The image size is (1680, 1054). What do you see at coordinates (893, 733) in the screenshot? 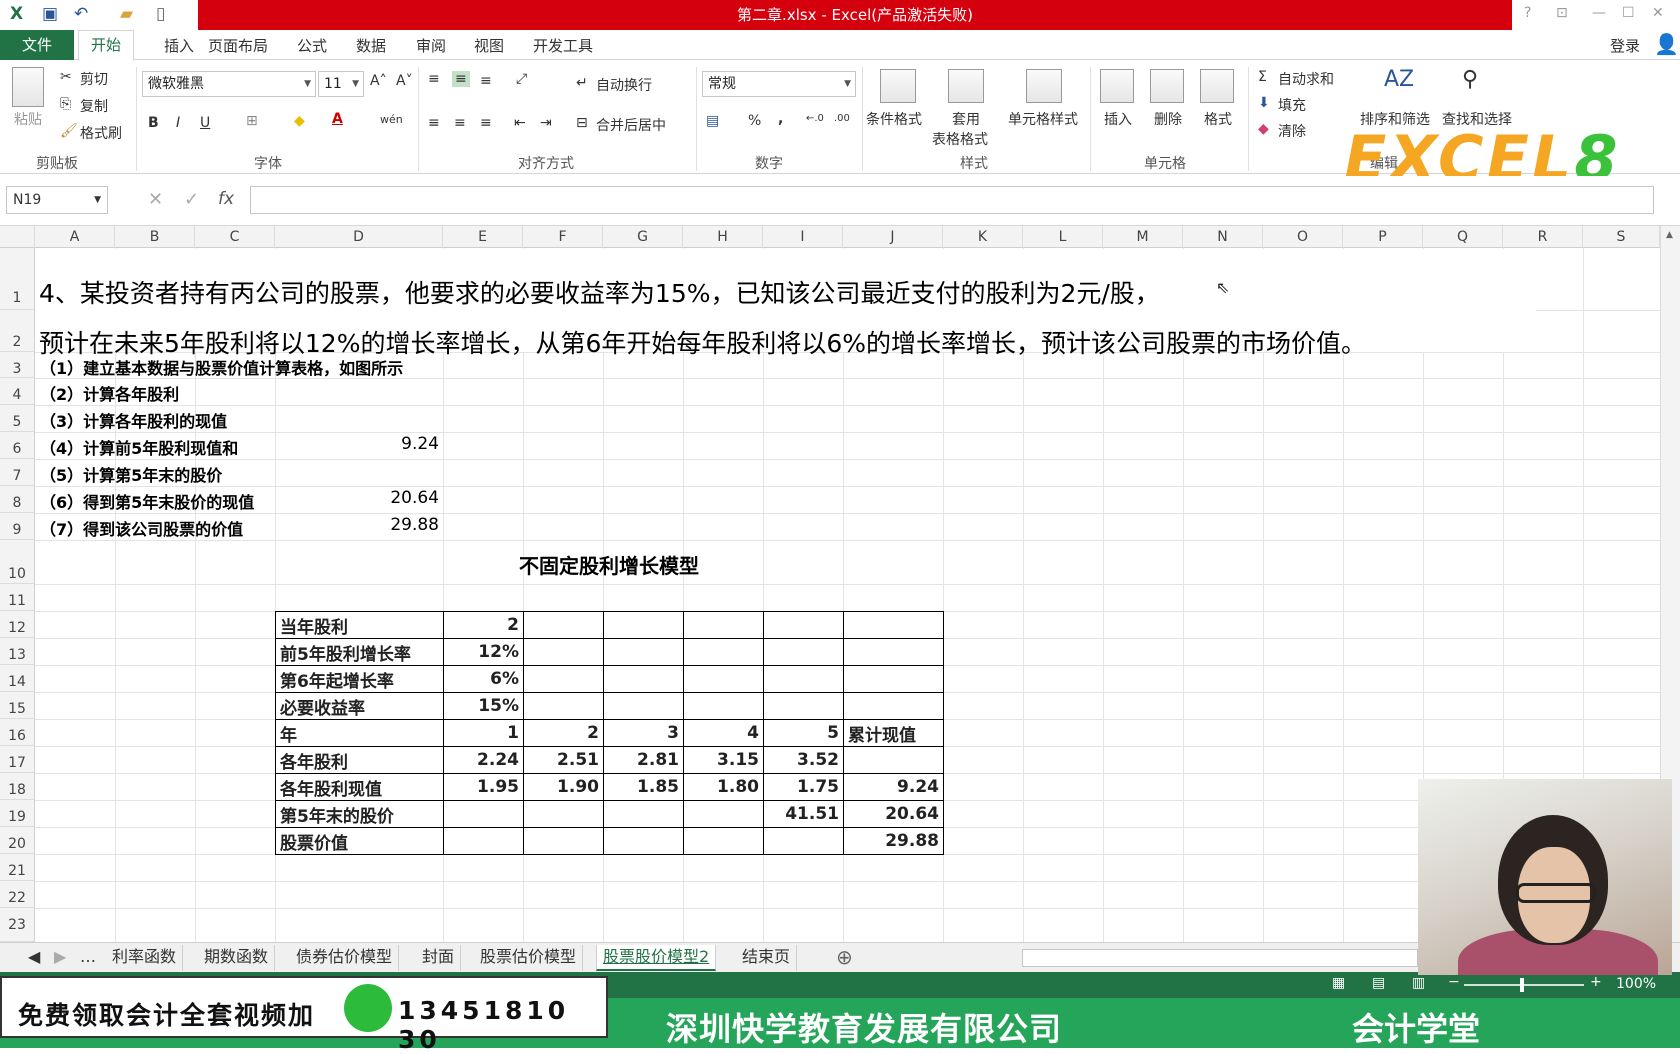
I see `table-cell: 累计现值` at bounding box center [893, 733].